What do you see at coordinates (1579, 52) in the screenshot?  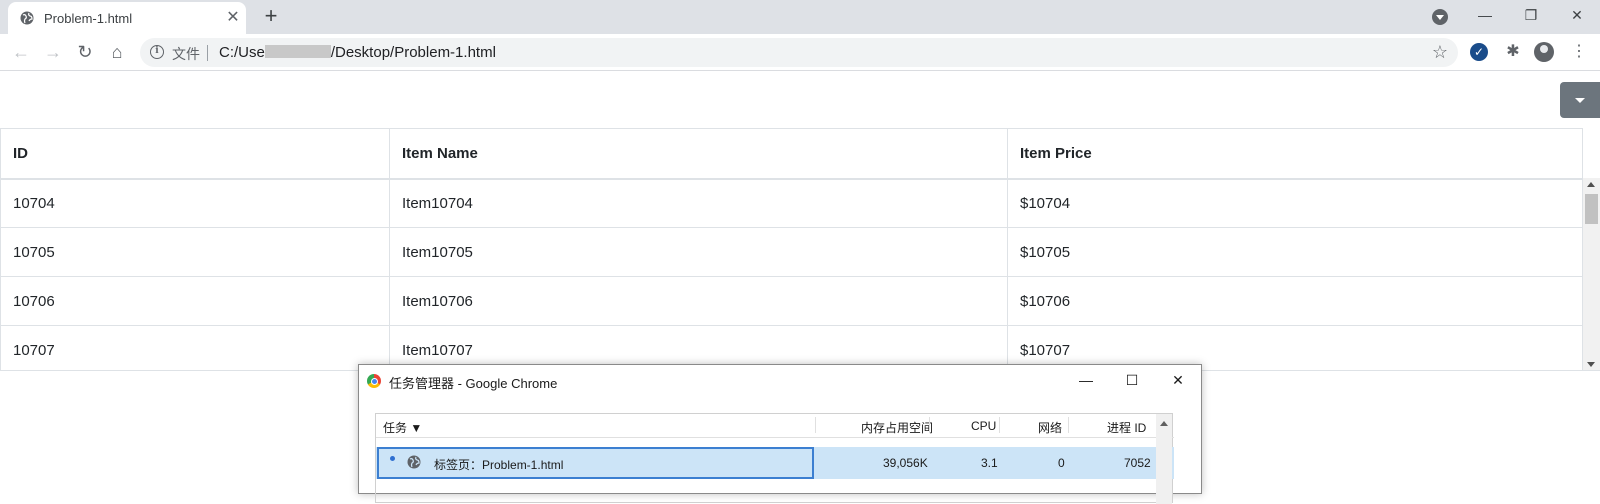 I see `more-menu-icon: ⋮` at bounding box center [1579, 52].